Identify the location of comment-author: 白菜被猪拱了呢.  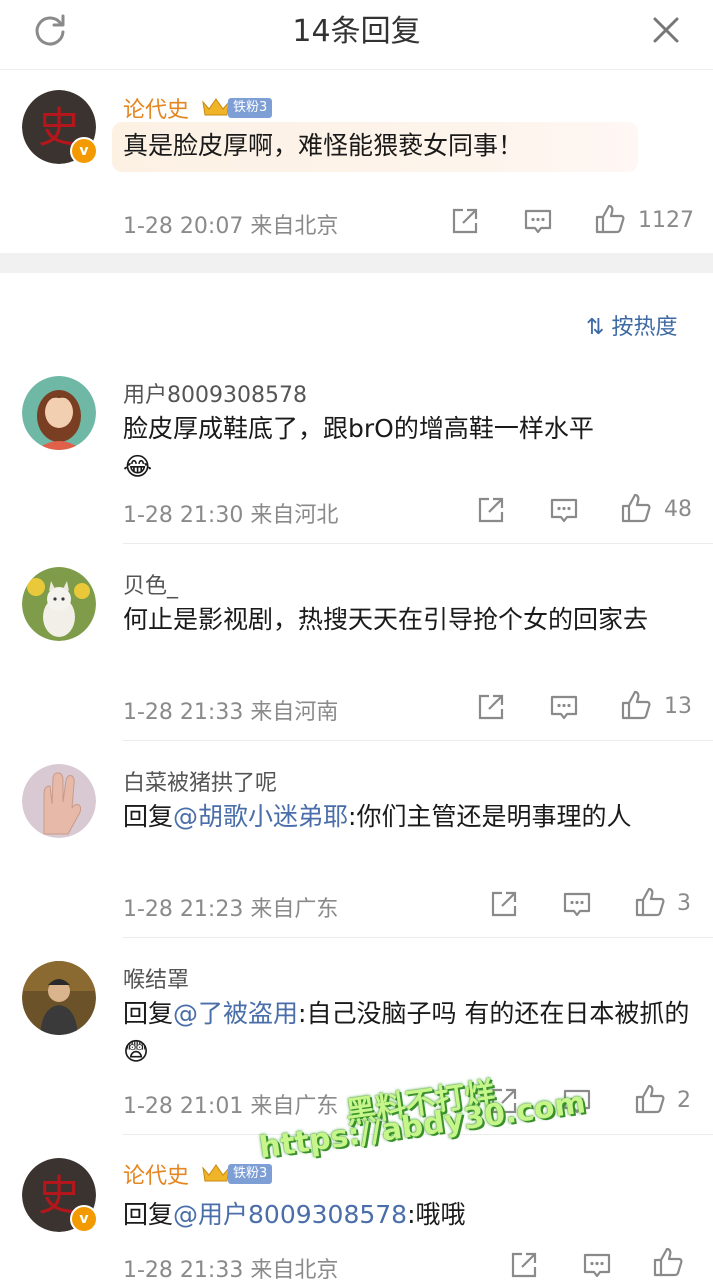
(200, 781).